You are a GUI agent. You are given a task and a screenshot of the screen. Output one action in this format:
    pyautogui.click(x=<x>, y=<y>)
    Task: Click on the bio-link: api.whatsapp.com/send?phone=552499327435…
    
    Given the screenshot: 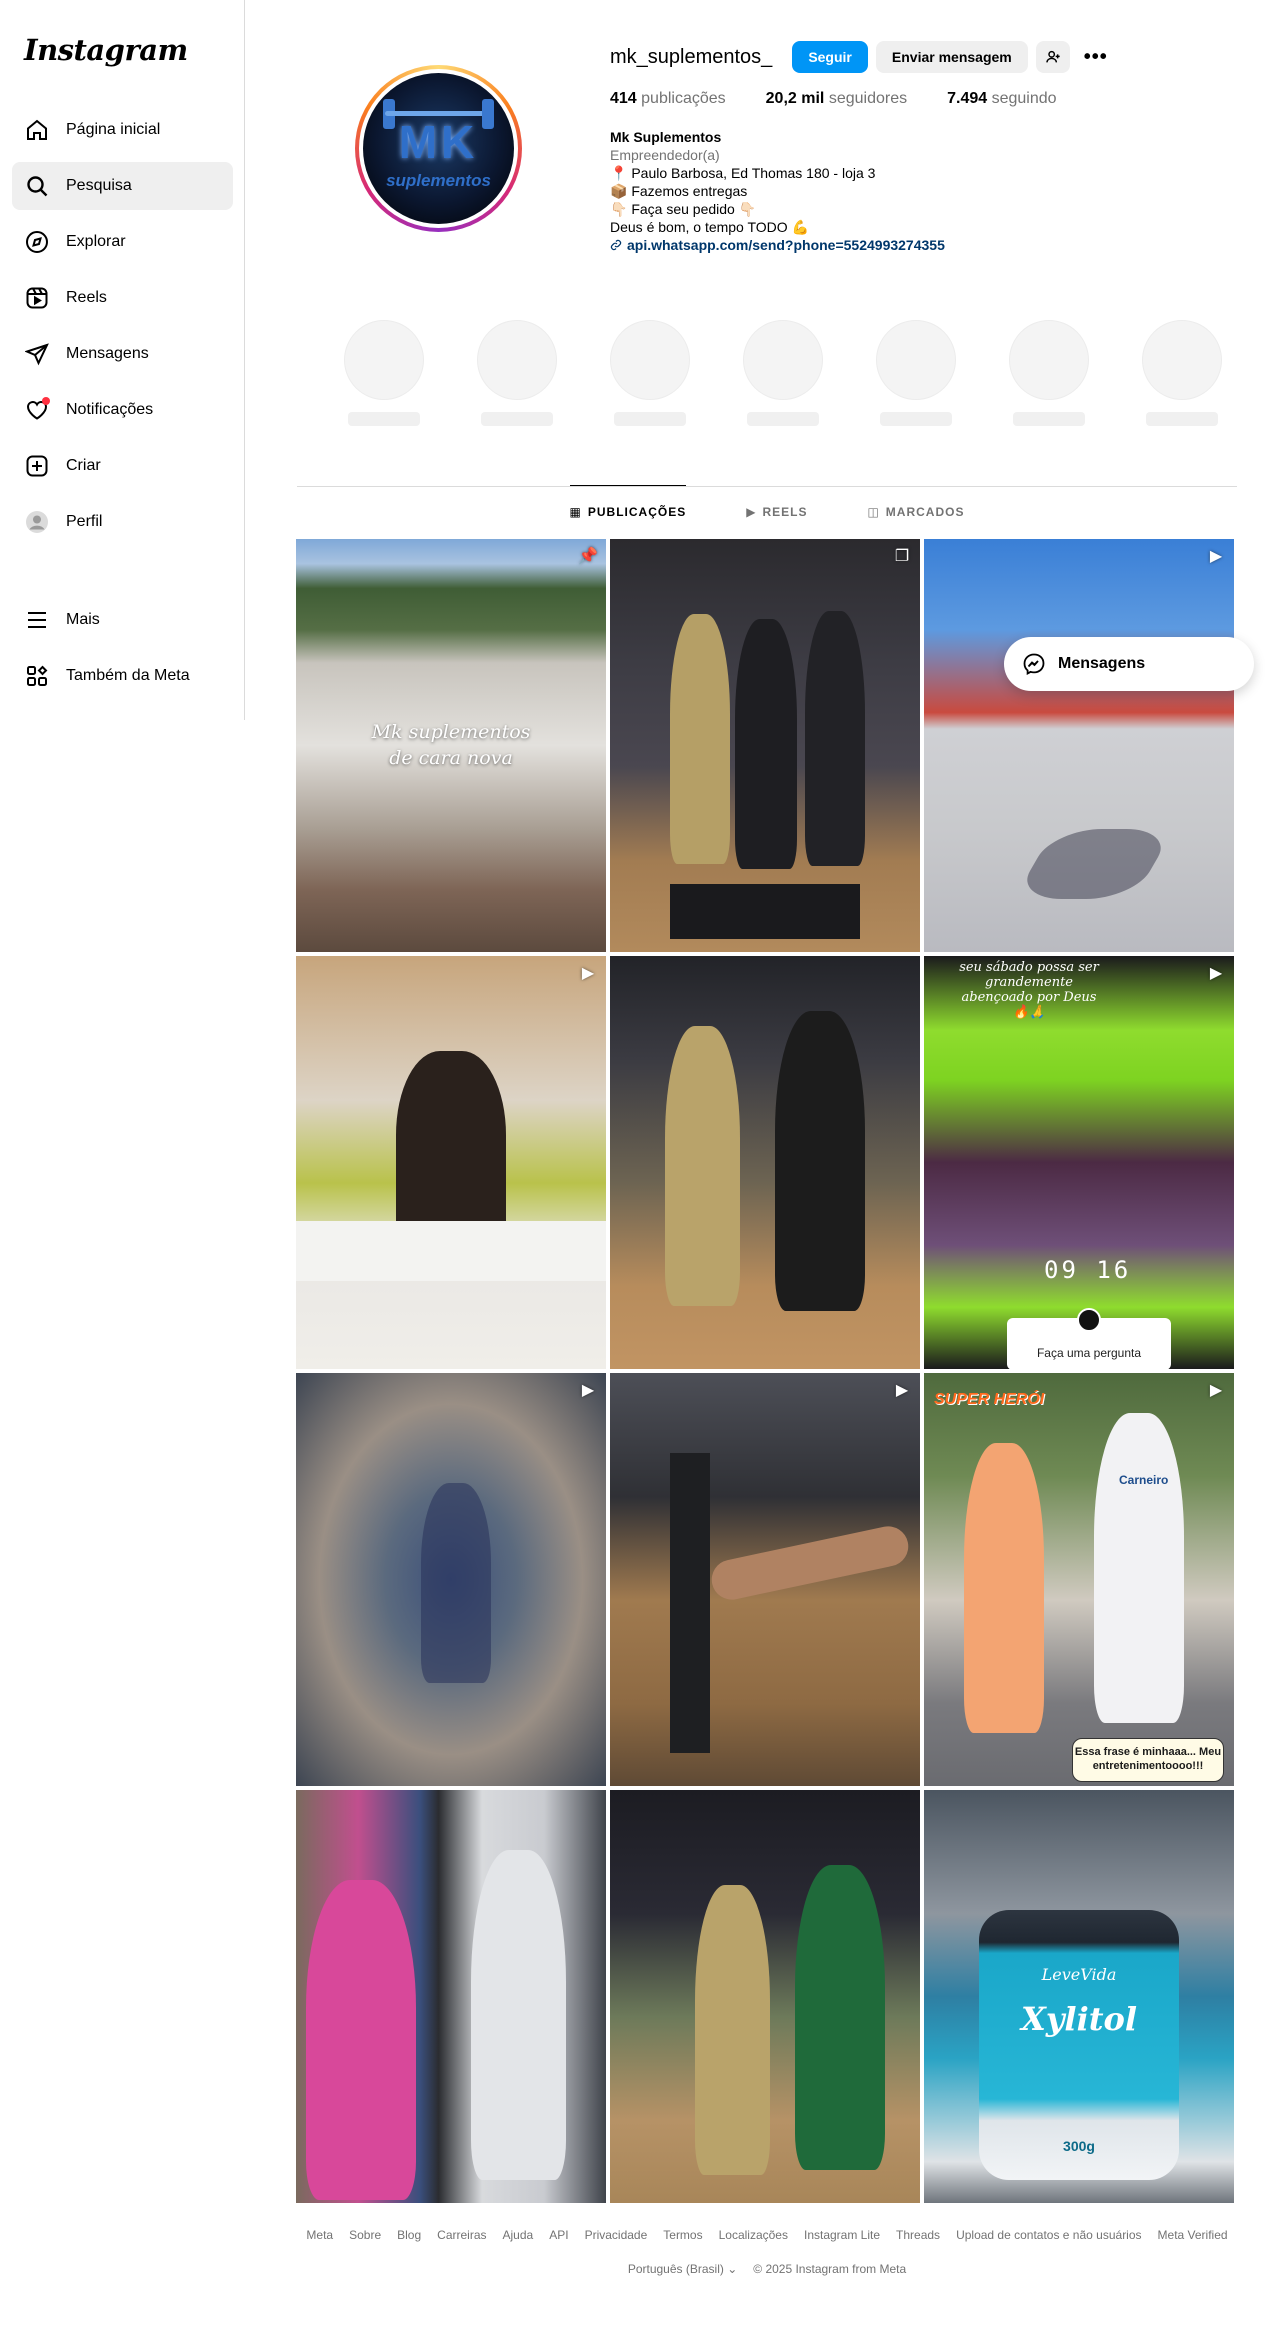 What is the action you would take?
    pyautogui.click(x=920, y=245)
    